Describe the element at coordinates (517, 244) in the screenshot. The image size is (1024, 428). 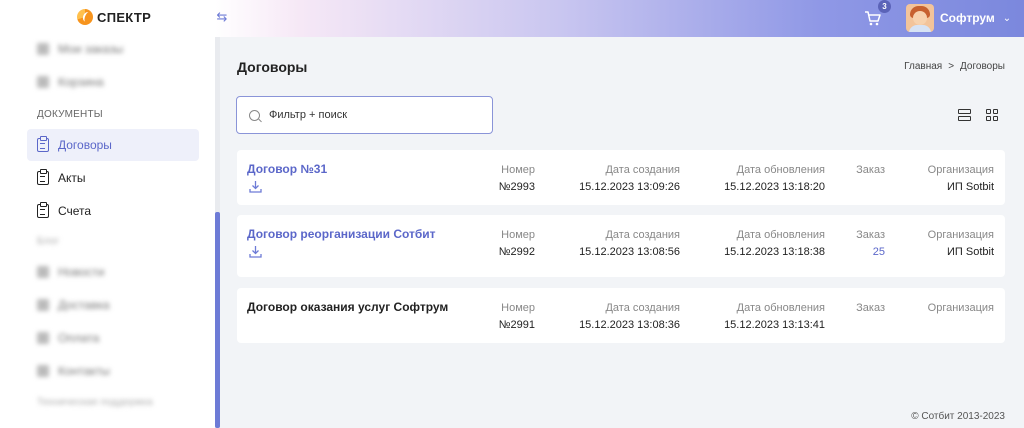
I see `number-column: Номер №2992` at that location.